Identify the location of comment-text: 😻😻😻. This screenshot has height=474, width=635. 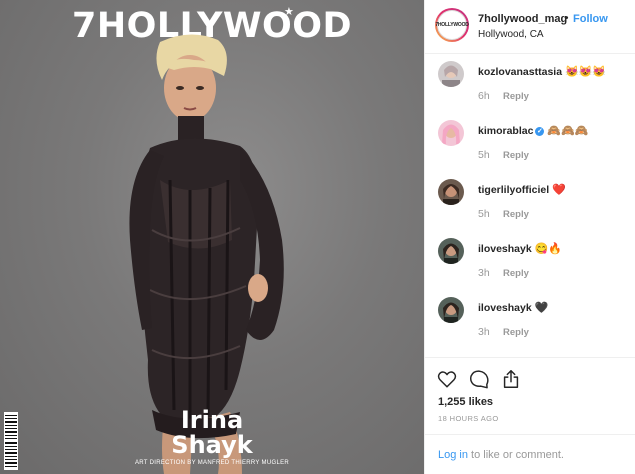
(585, 72).